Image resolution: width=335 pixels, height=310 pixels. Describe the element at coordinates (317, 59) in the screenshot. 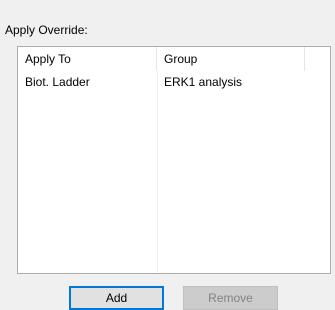

I see `column-header-filler` at that location.